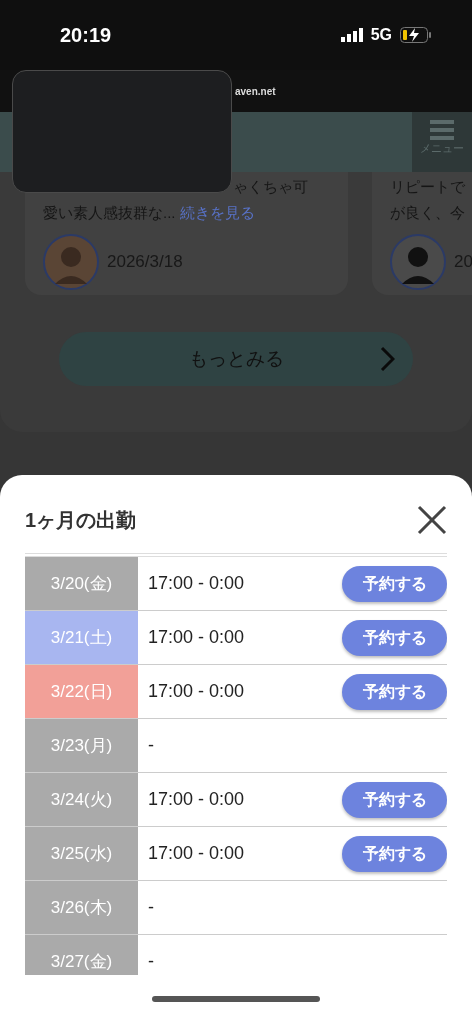 The height and width of the screenshot is (1024, 472). I want to click on date-cell: 3/23(月), so click(81, 745).